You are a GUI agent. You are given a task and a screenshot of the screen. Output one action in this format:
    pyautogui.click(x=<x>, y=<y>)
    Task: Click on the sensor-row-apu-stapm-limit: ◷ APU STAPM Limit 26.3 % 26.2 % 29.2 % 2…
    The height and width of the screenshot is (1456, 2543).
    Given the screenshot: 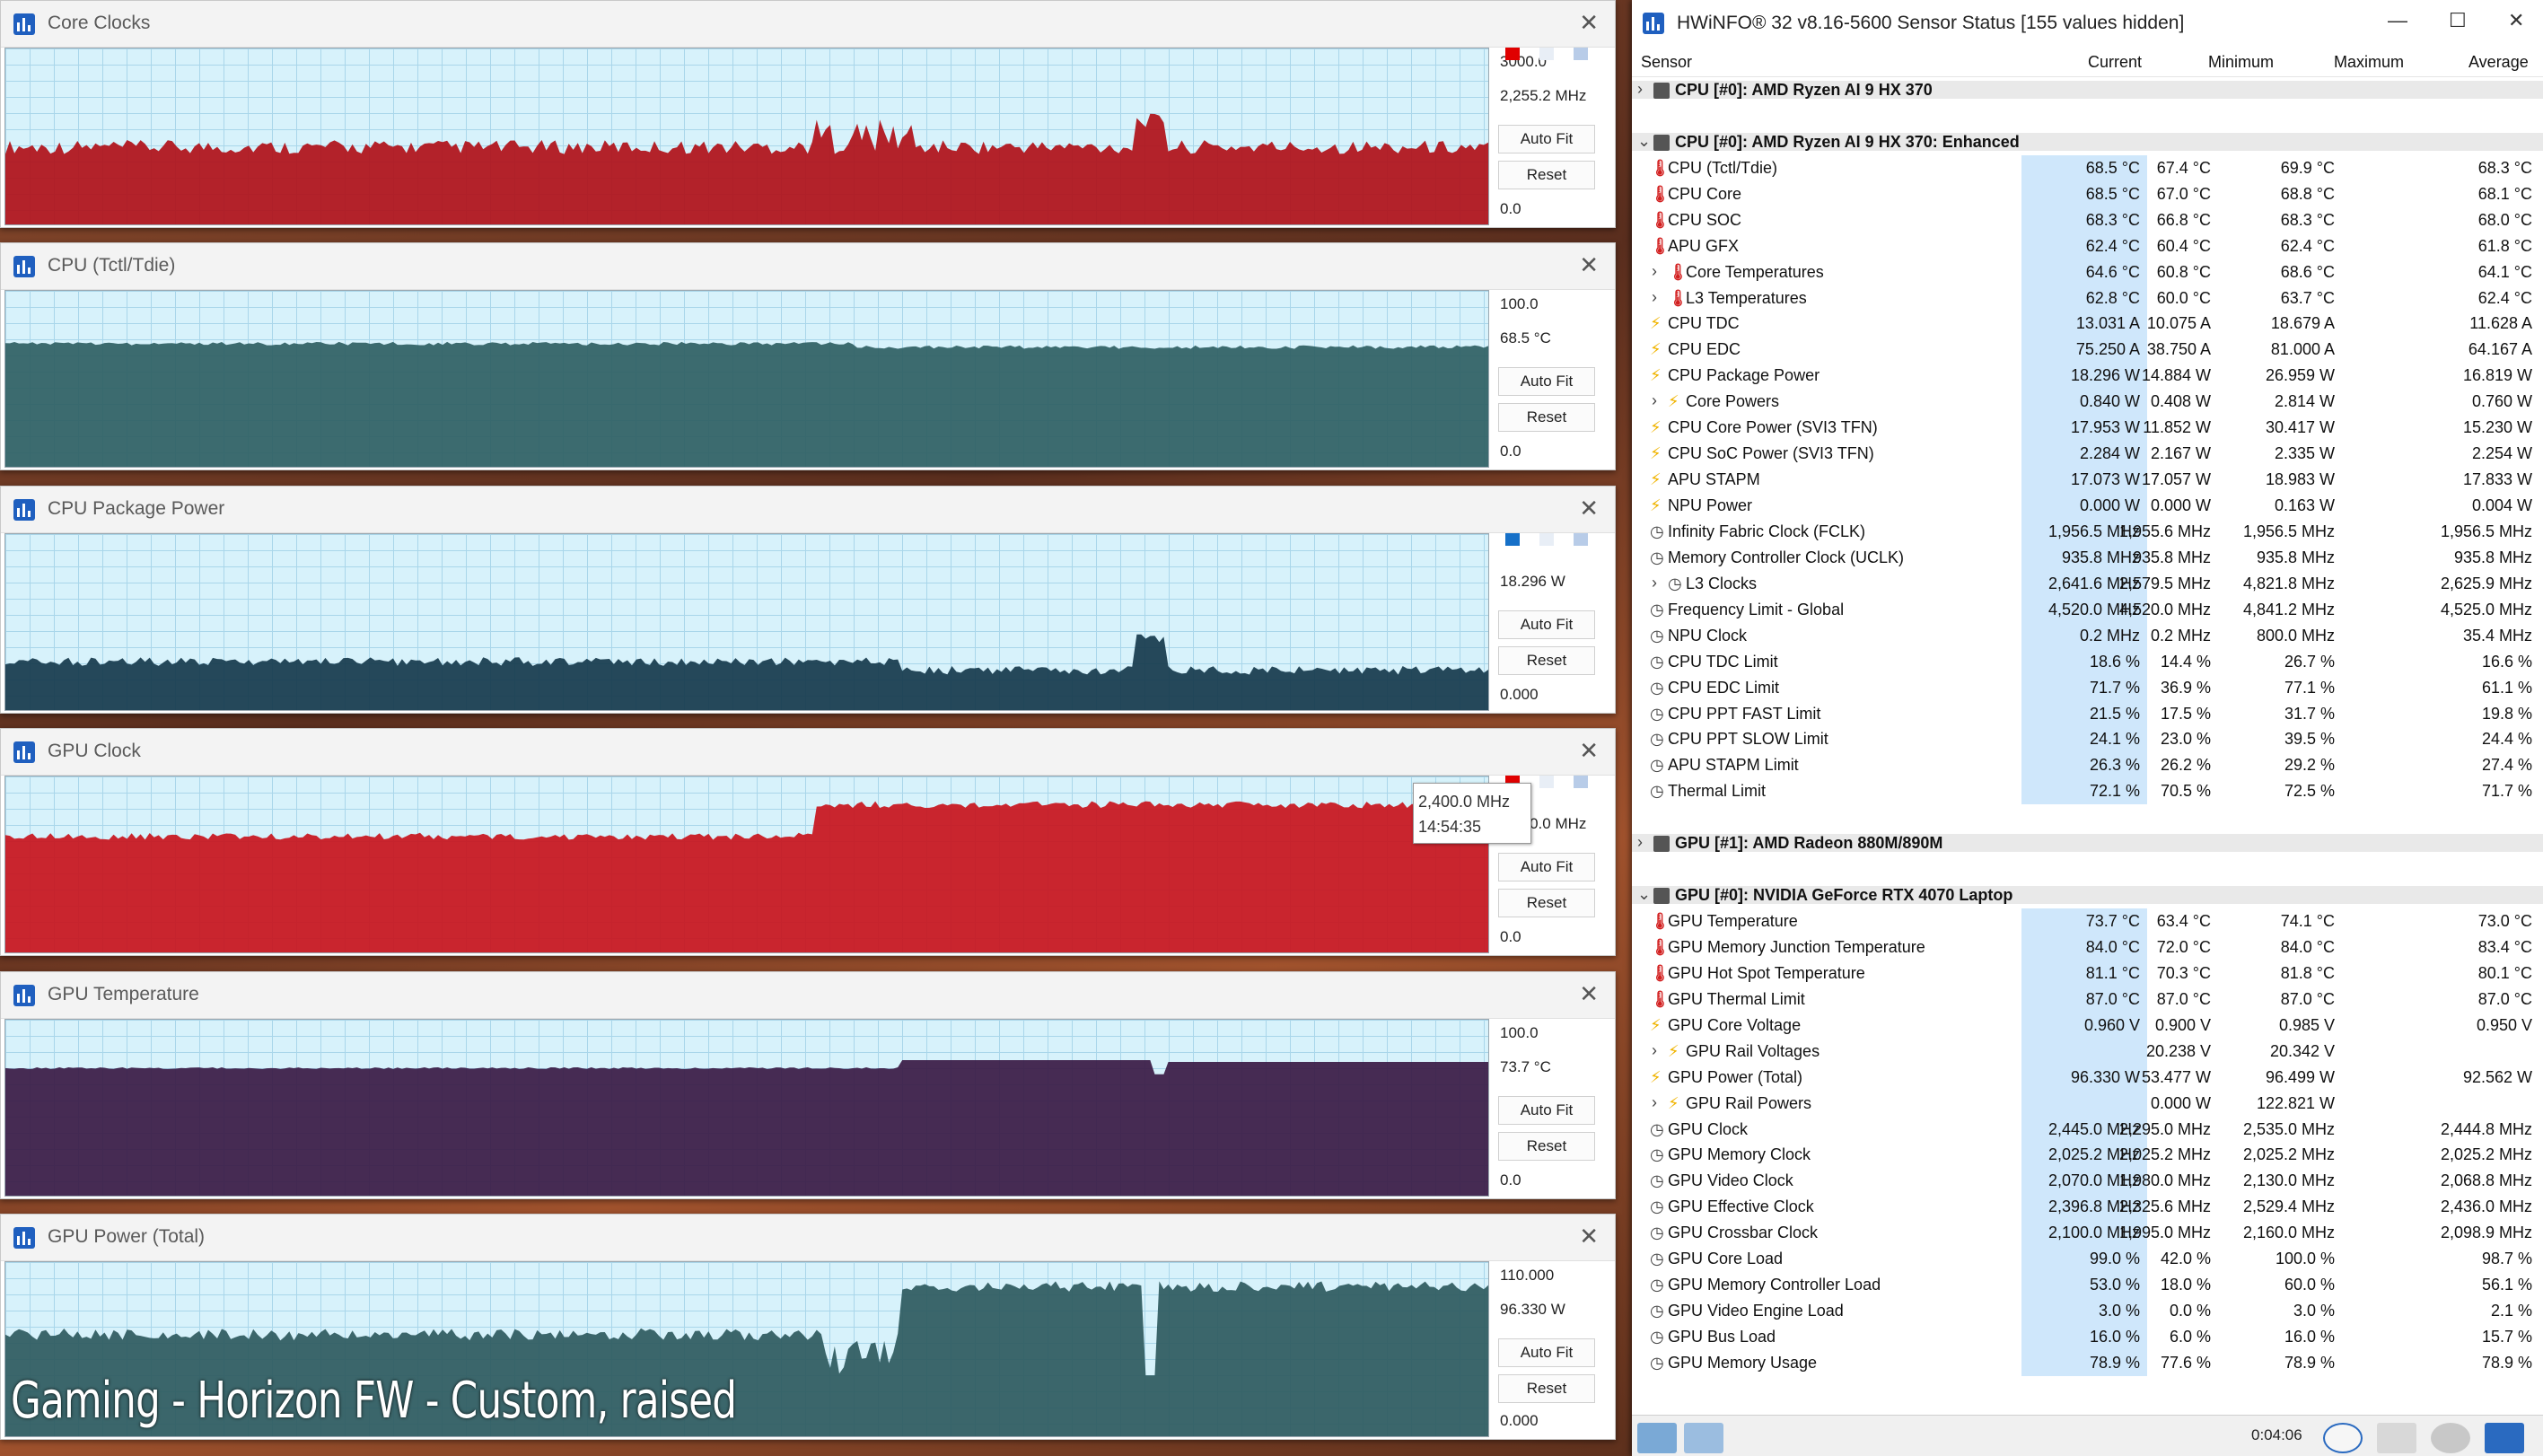 What is the action you would take?
    pyautogui.click(x=2087, y=766)
    